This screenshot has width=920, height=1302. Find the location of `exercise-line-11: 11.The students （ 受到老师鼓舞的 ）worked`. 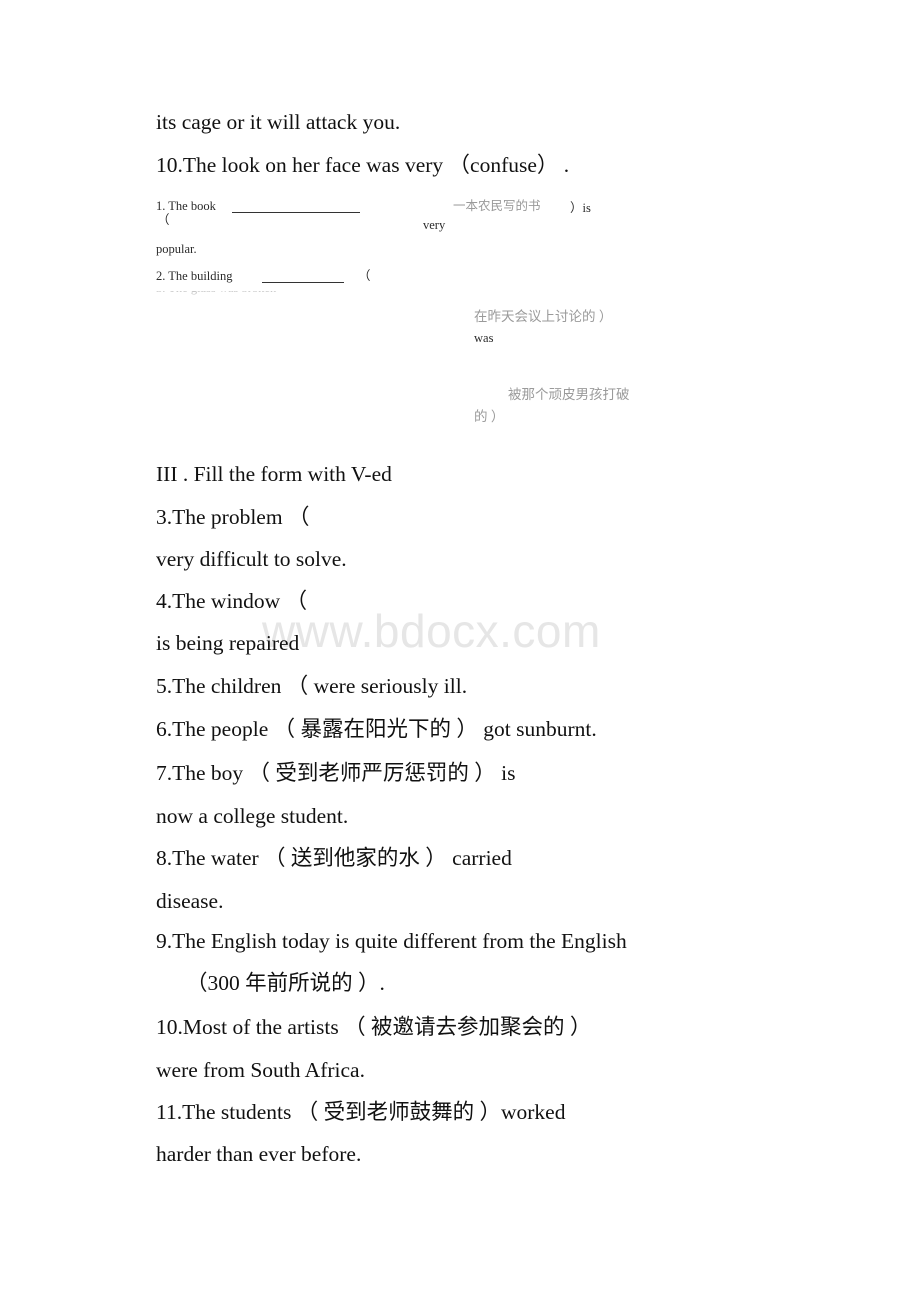

exercise-line-11: 11.The students （ 受到老师鼓舞的 ）worked is located at coordinates (361, 1112).